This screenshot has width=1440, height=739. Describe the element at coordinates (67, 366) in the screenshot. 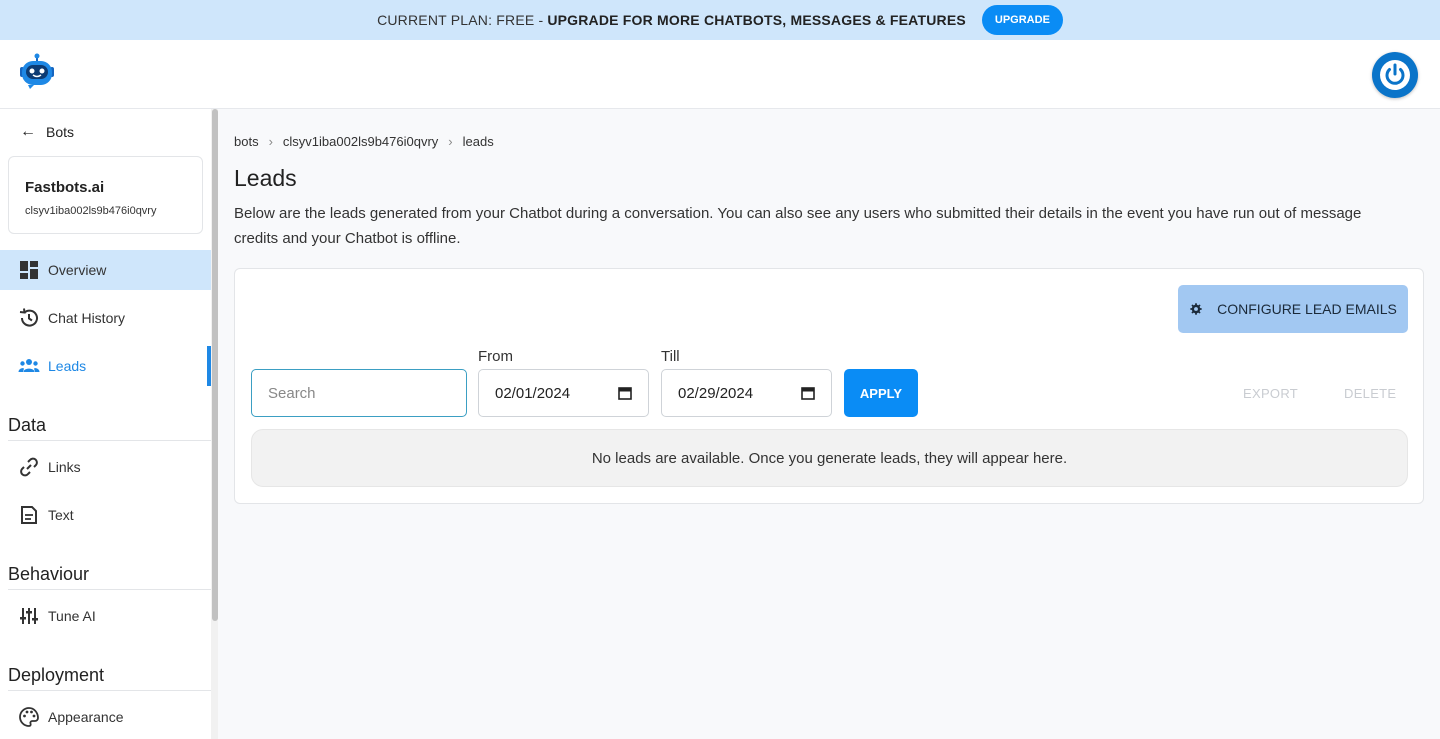

I see `sidebar-item-label: Leads` at that location.